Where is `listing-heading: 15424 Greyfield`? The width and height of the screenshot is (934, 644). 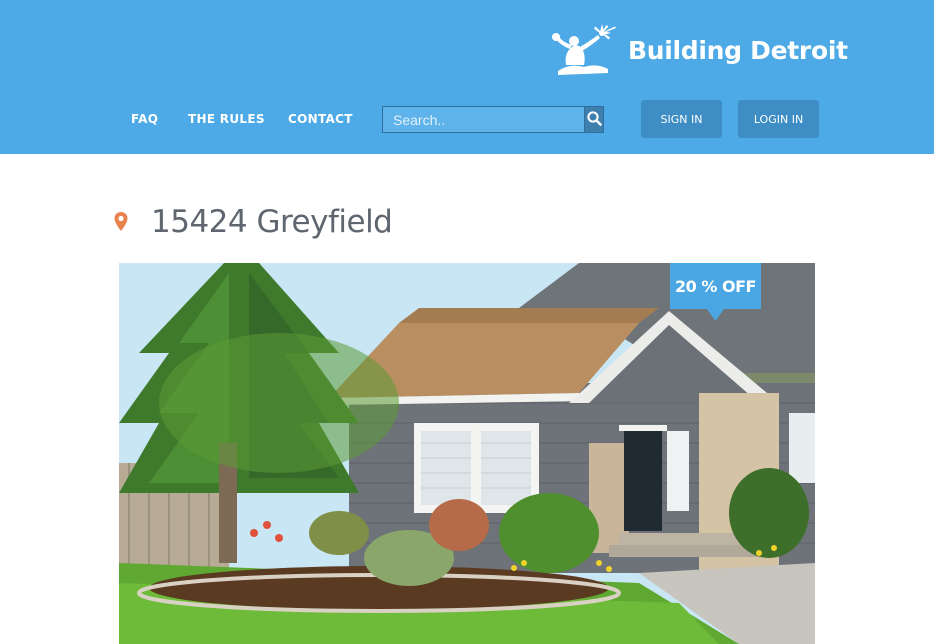
listing-heading: 15424 Greyfield is located at coordinates (253, 222).